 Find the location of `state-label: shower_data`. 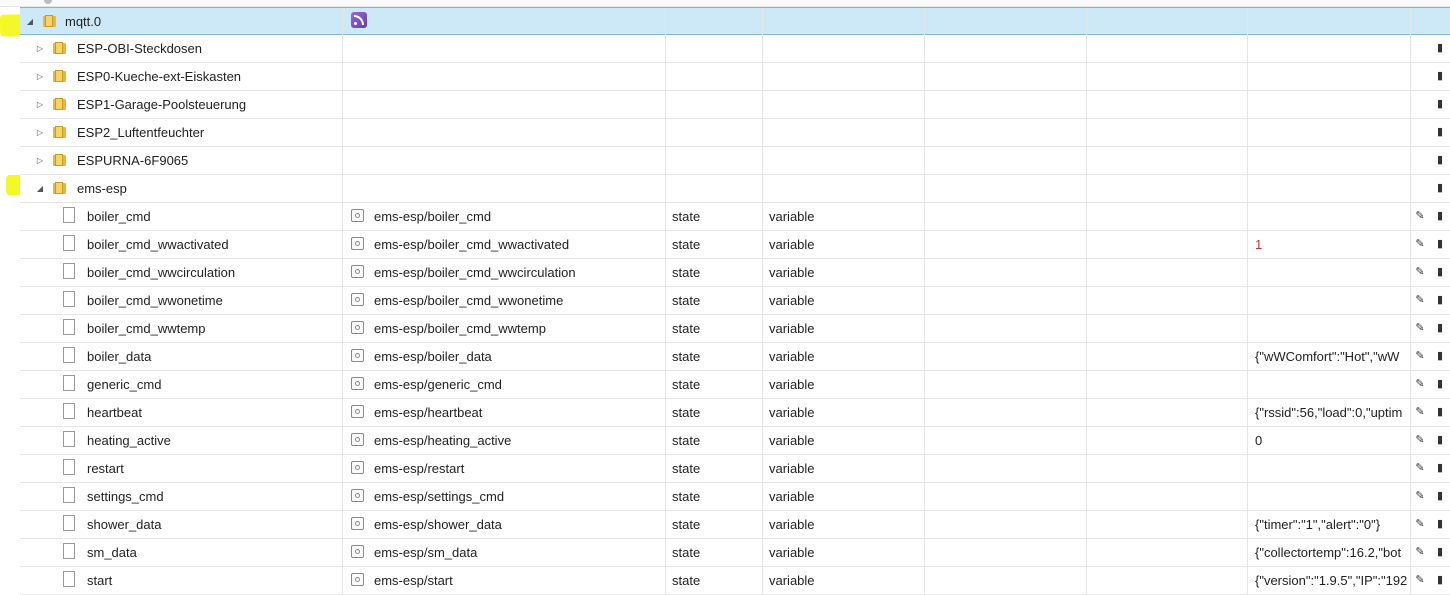

state-label: shower_data is located at coordinates (124, 524).